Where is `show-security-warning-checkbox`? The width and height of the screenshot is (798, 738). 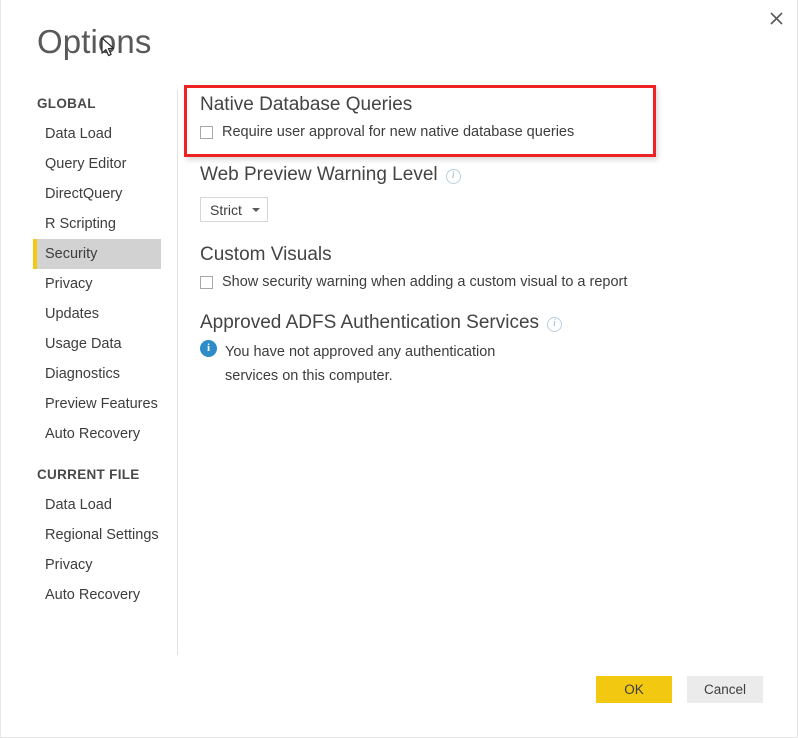
show-security-warning-checkbox is located at coordinates (206, 282).